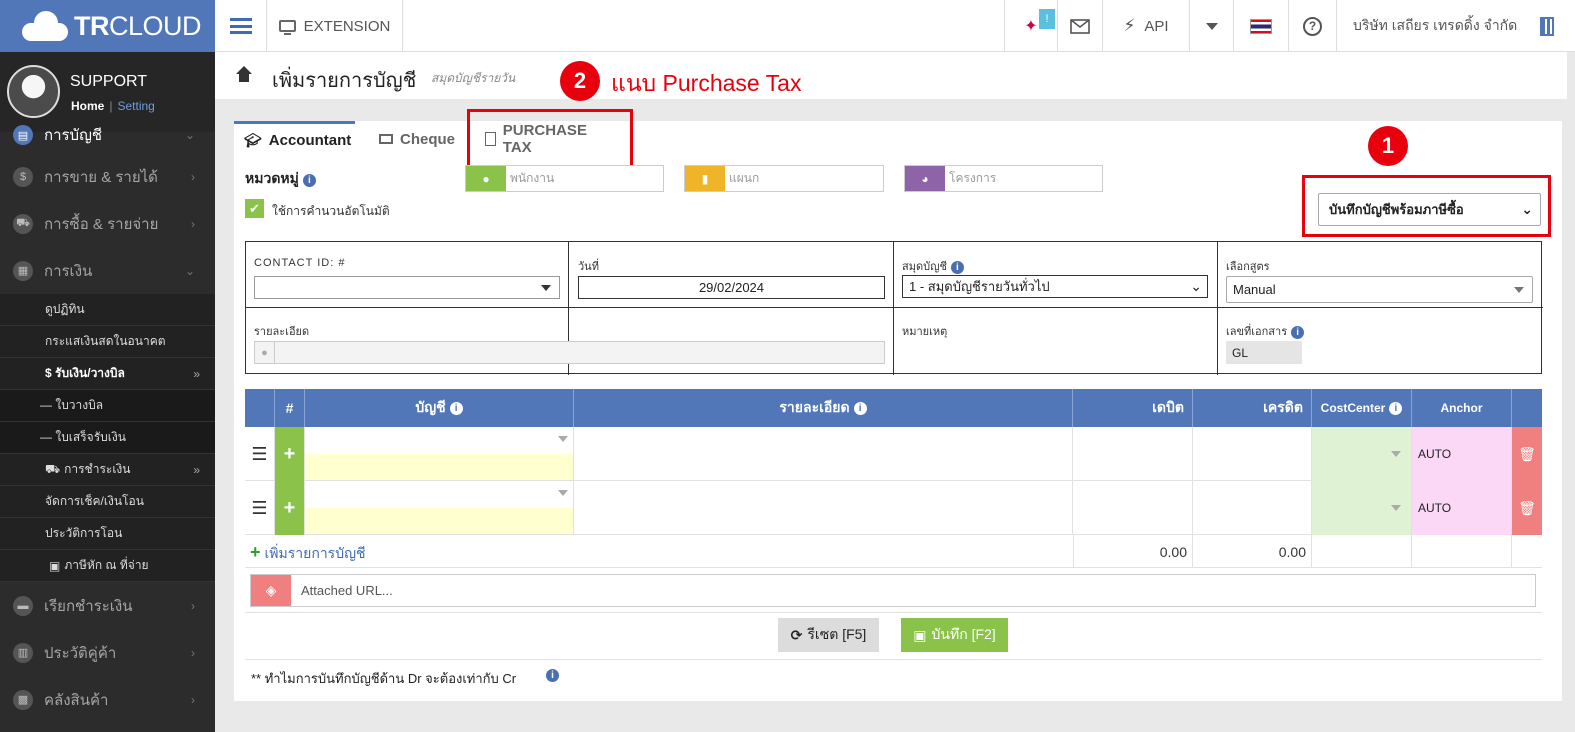 This screenshot has height=732, width=1575. Describe the element at coordinates (1257, 332) in the screenshot. I see `docno-label-text: เลขที่เอกสาร` at that location.